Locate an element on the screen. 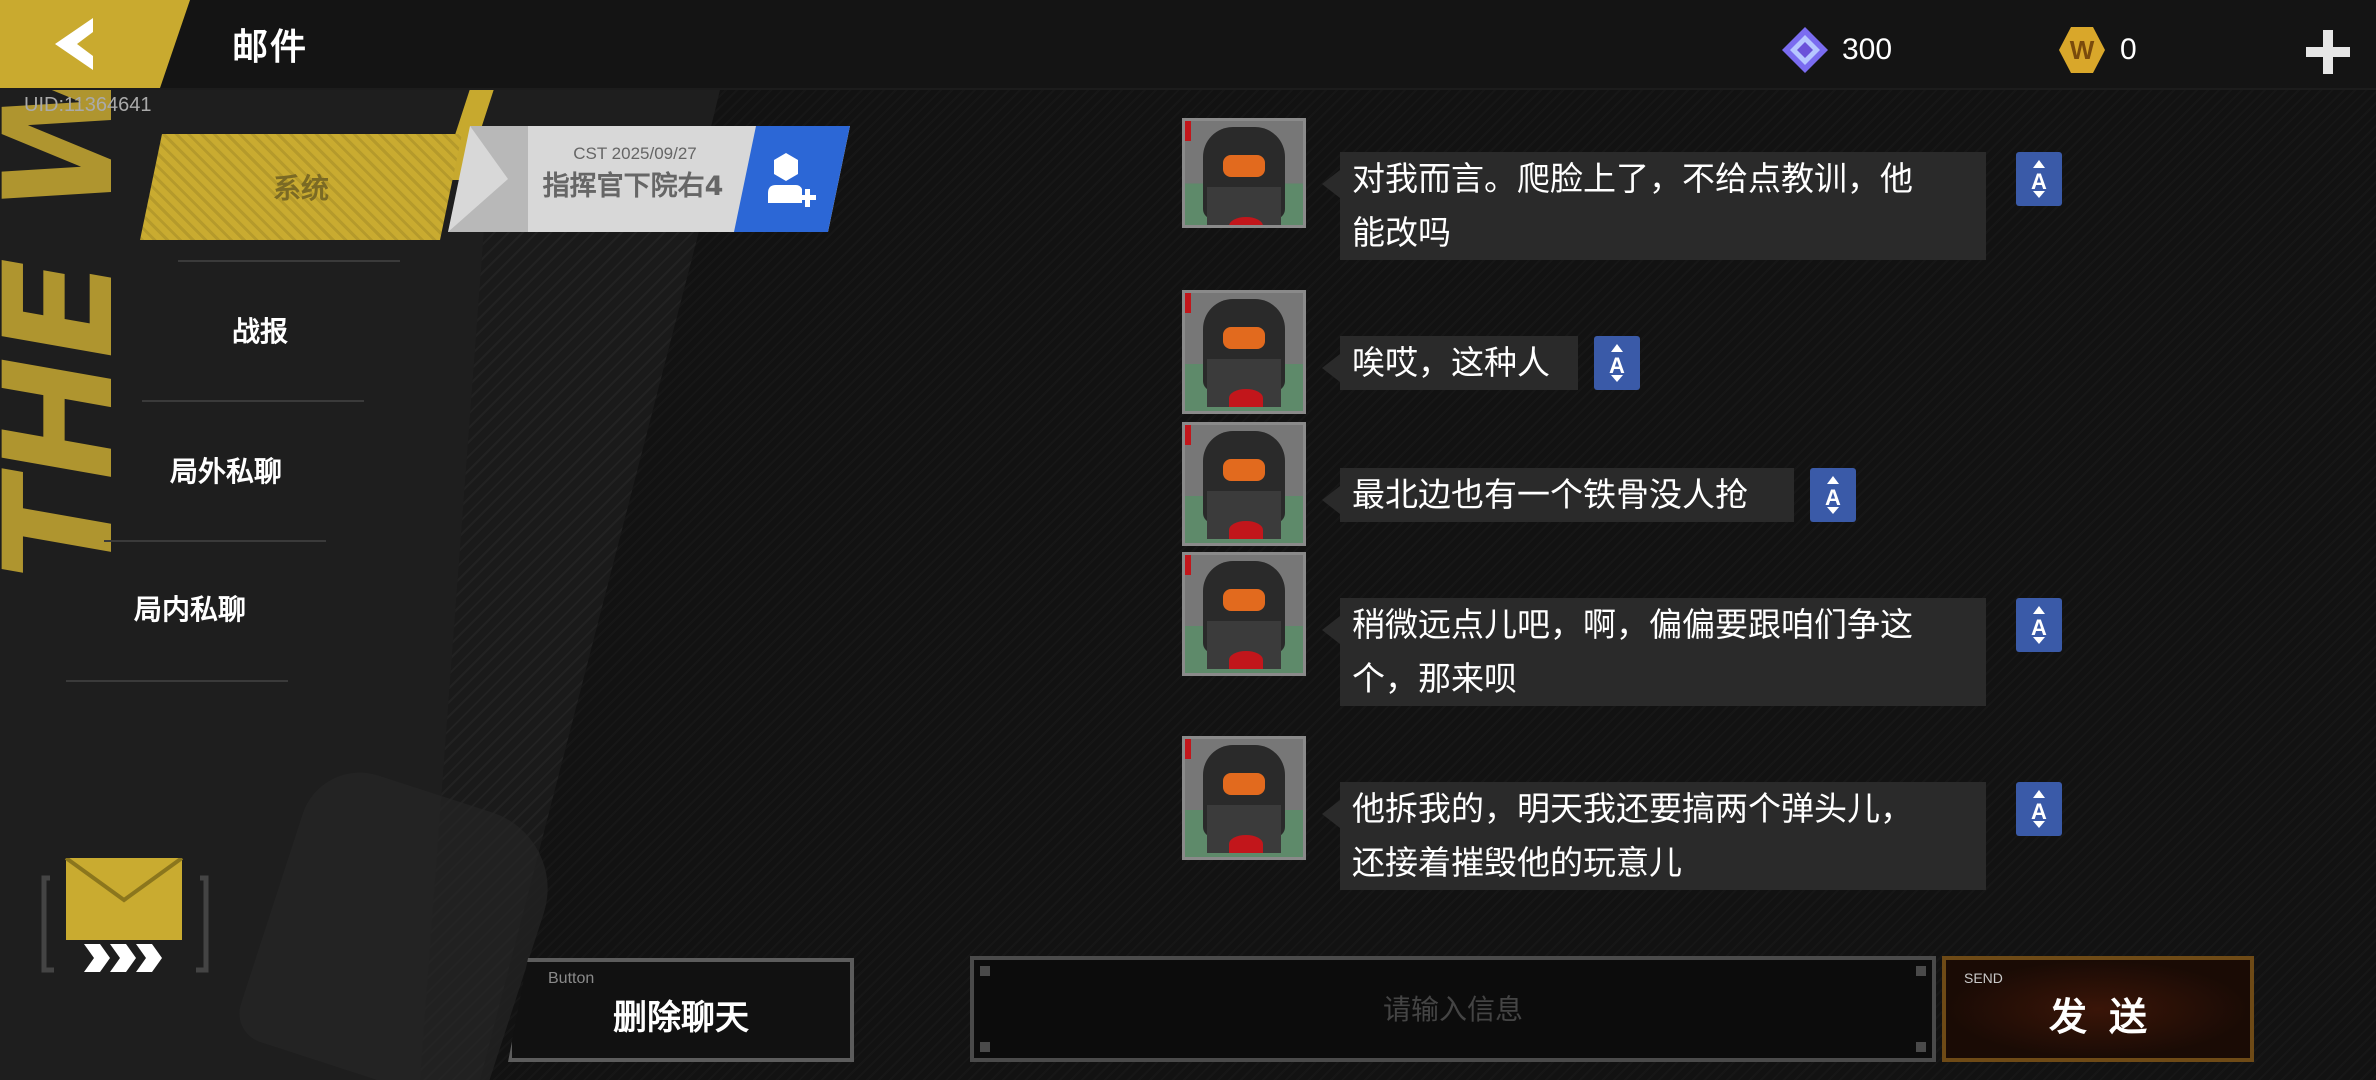 The height and width of the screenshot is (1080, 2376). tab-system: 系统 is located at coordinates (301, 187).